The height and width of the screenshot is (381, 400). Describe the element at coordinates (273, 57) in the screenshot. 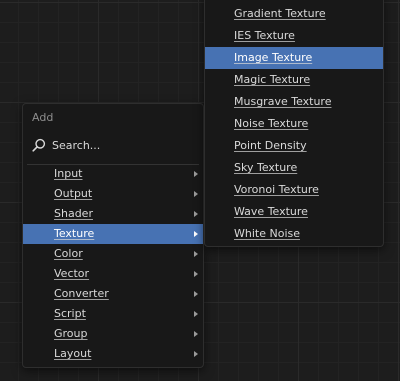

I see `submenu-item-label: Image Texture` at that location.